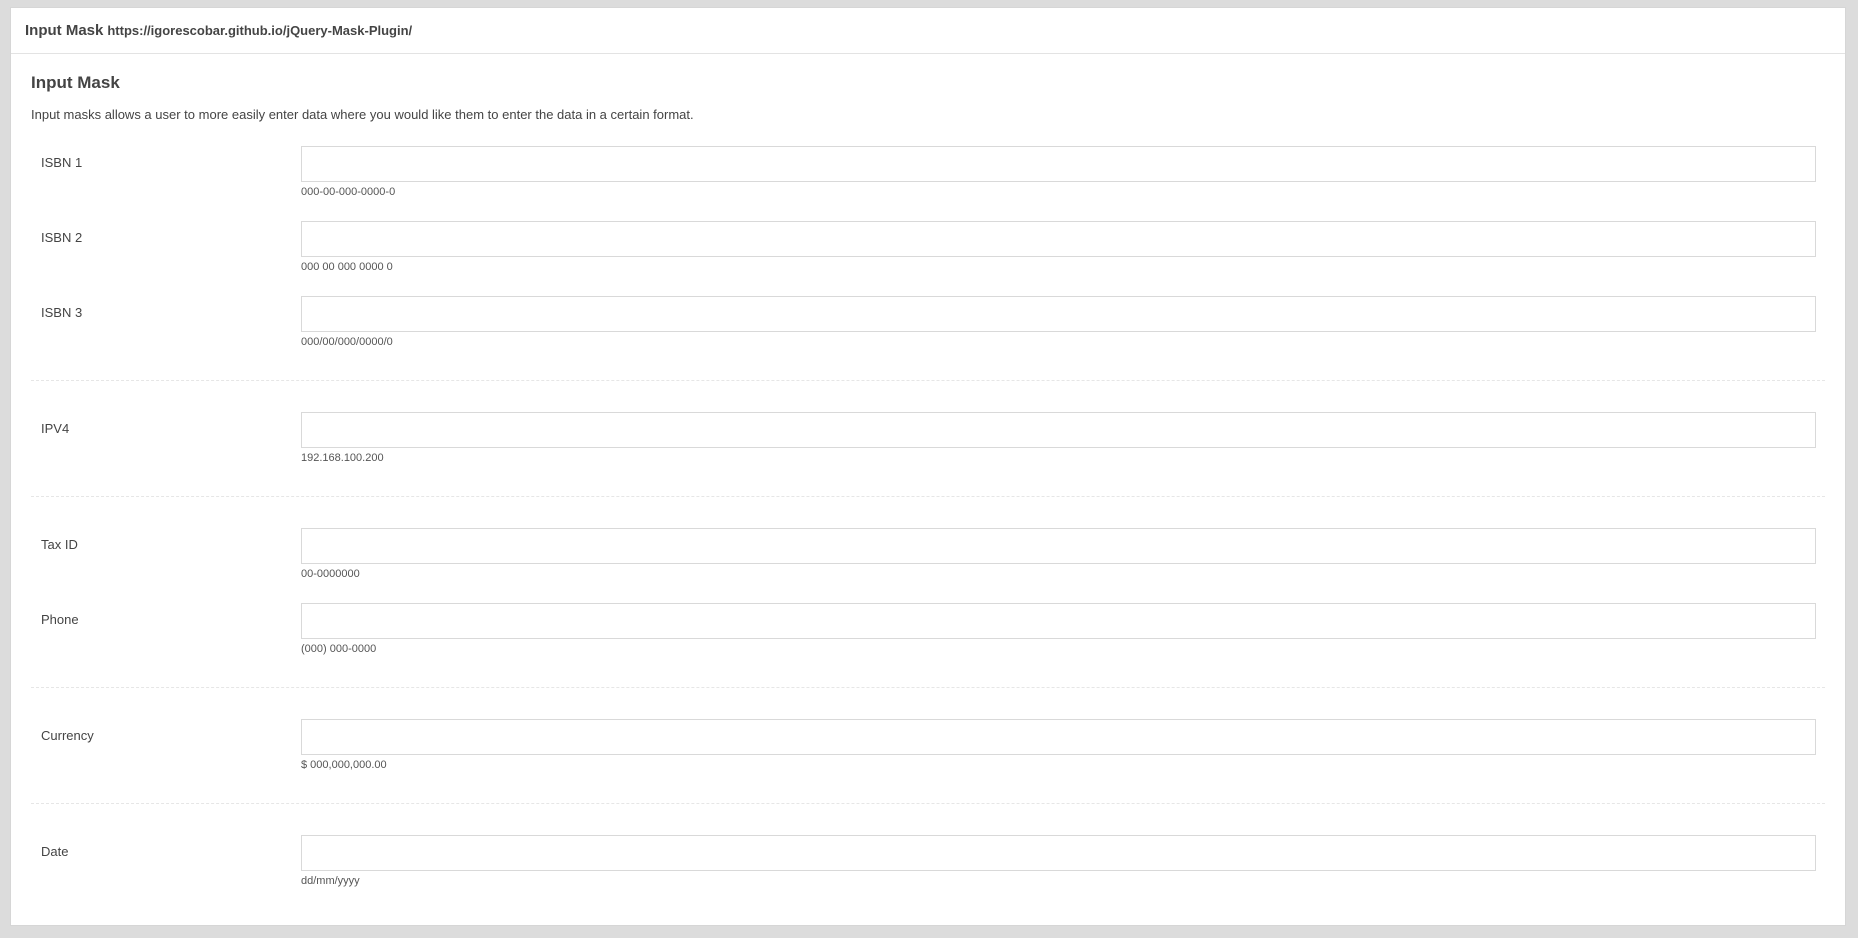  I want to click on taxid-input, so click(1058, 546).